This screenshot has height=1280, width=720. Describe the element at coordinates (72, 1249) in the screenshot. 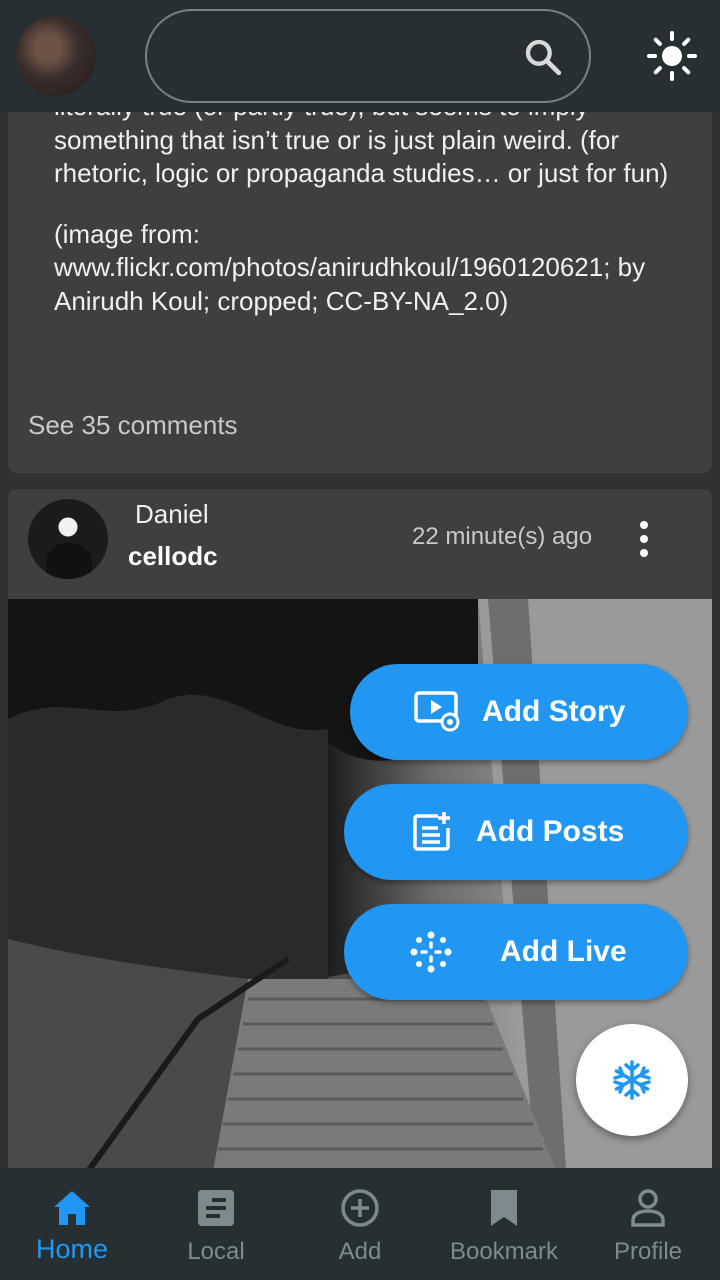

I see `nav-home-label: Home` at that location.